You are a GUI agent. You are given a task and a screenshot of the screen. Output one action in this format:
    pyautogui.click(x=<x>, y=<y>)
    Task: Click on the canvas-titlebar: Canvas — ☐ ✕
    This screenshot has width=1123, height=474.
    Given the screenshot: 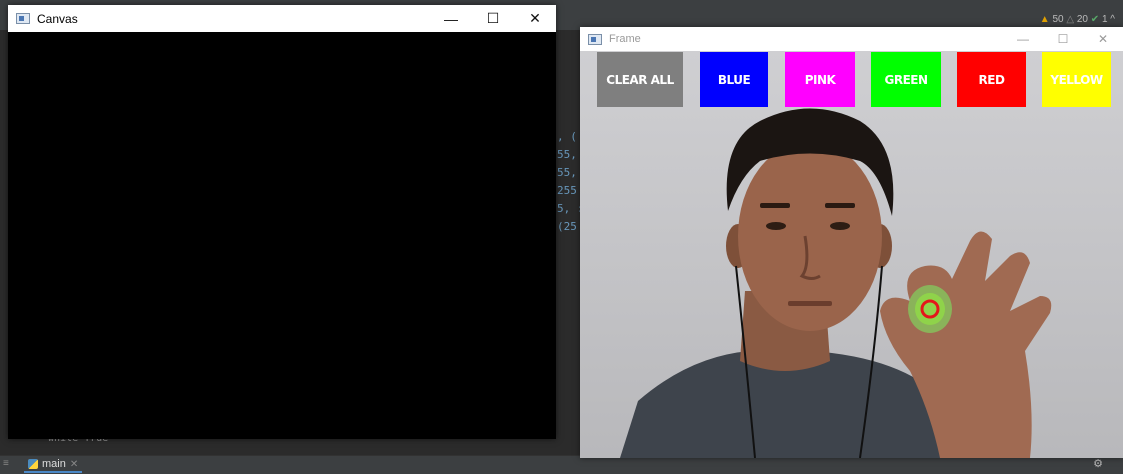 What is the action you would take?
    pyautogui.click(x=282, y=18)
    